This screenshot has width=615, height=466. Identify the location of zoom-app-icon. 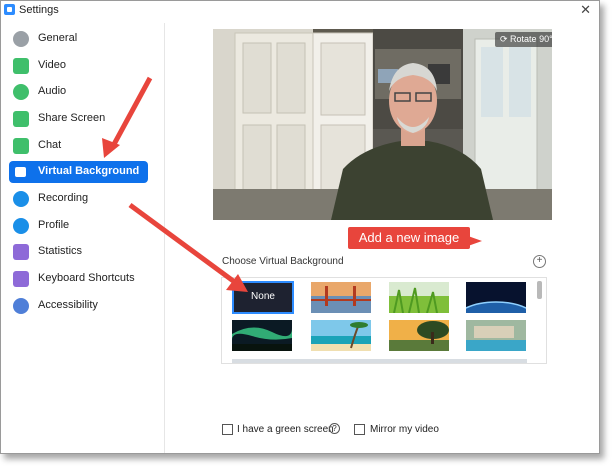
(9, 9).